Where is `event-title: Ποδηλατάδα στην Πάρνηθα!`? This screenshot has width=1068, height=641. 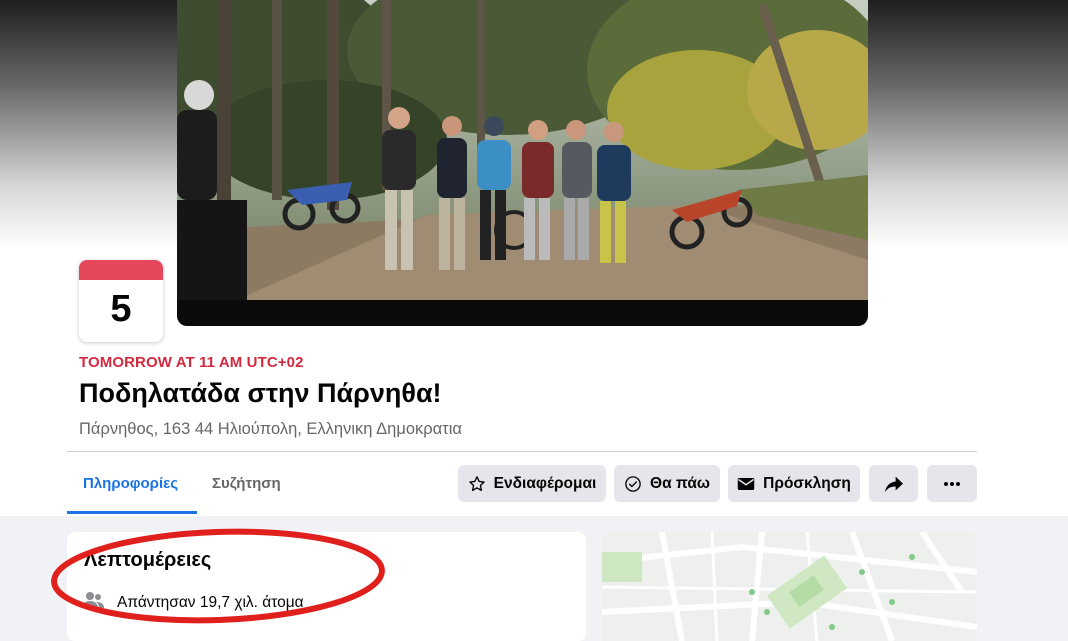
event-title: Ποδηλατάδα στην Πάρνηθα! is located at coordinates (260, 393).